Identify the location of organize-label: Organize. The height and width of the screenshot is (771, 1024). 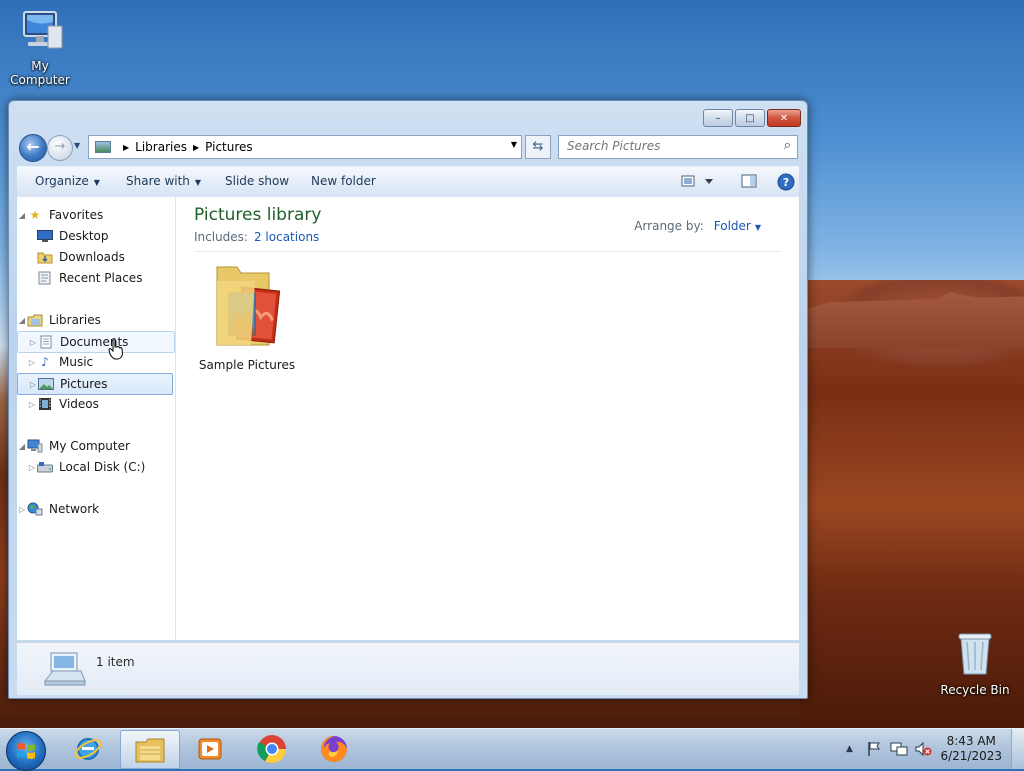
(62, 181).